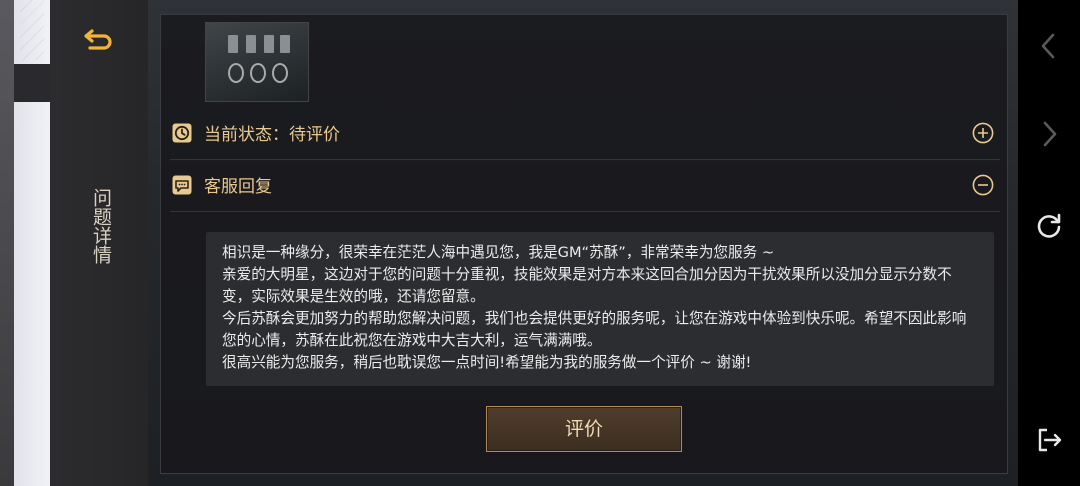  What do you see at coordinates (7, 243) in the screenshot?
I see `screen-edge` at bounding box center [7, 243].